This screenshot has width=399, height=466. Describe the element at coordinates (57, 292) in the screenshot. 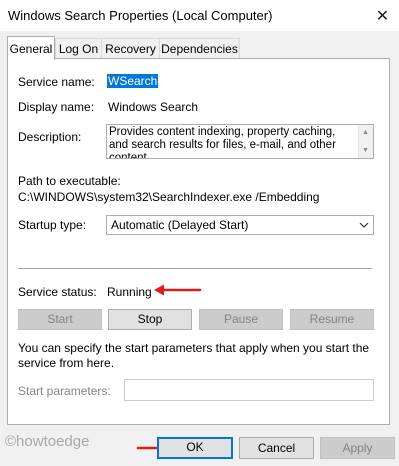

I see `service-status-label: Service status:` at that location.